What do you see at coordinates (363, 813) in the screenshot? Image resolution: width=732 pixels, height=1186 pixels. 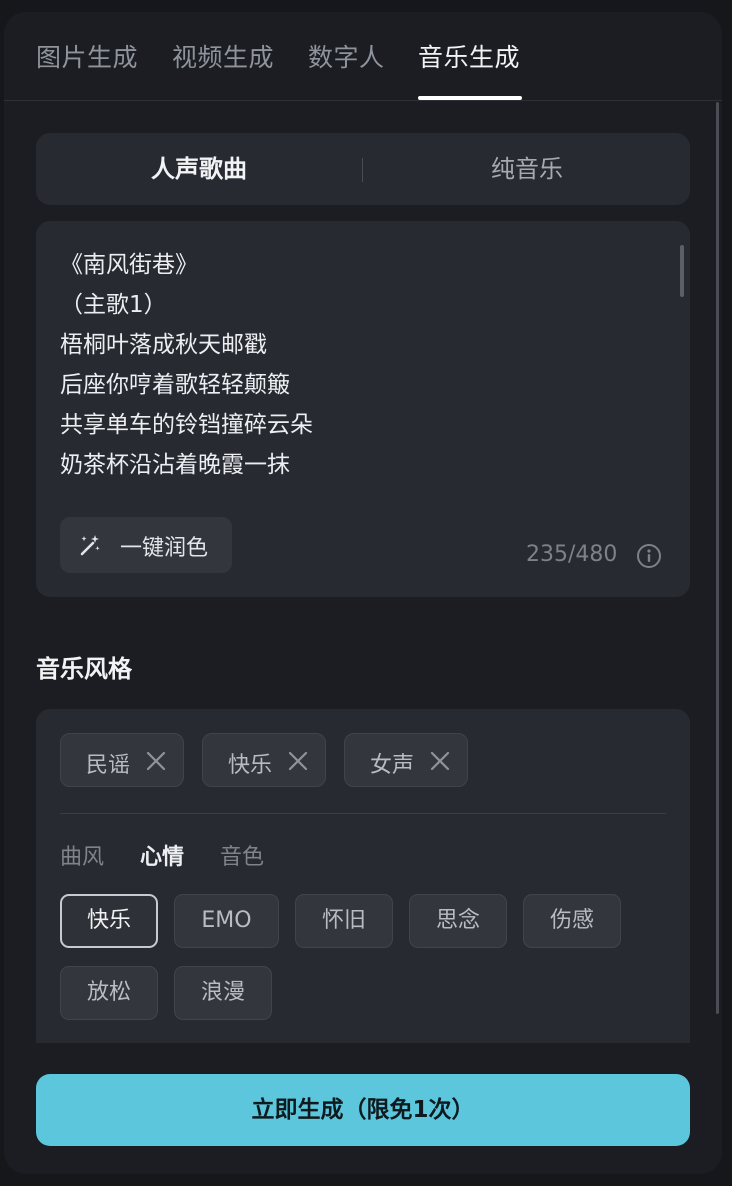 I see `style-divider` at bounding box center [363, 813].